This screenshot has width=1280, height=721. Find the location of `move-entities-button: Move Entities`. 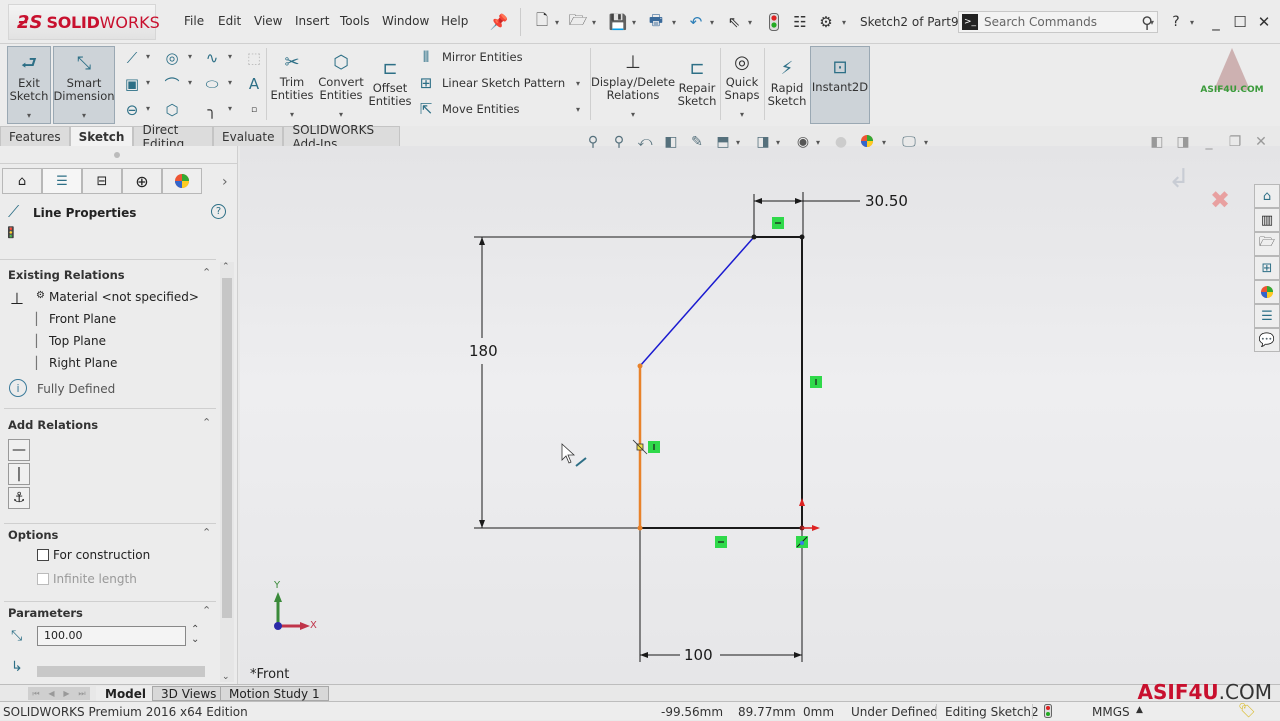

move-entities-button: Move Entities is located at coordinates (481, 109).